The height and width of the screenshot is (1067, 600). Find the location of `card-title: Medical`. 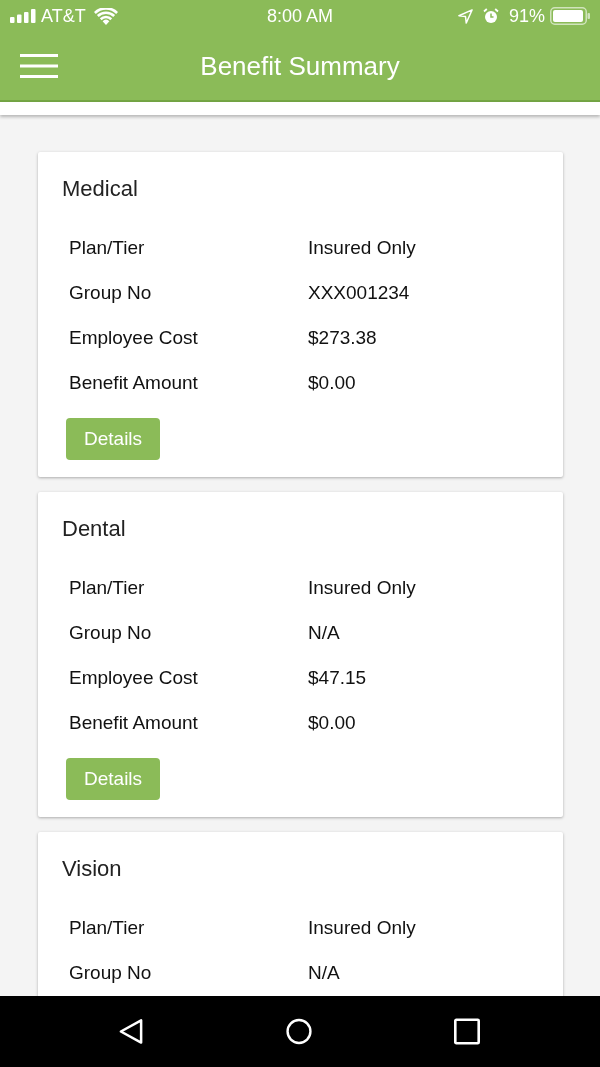

card-title: Medical is located at coordinates (100, 189).